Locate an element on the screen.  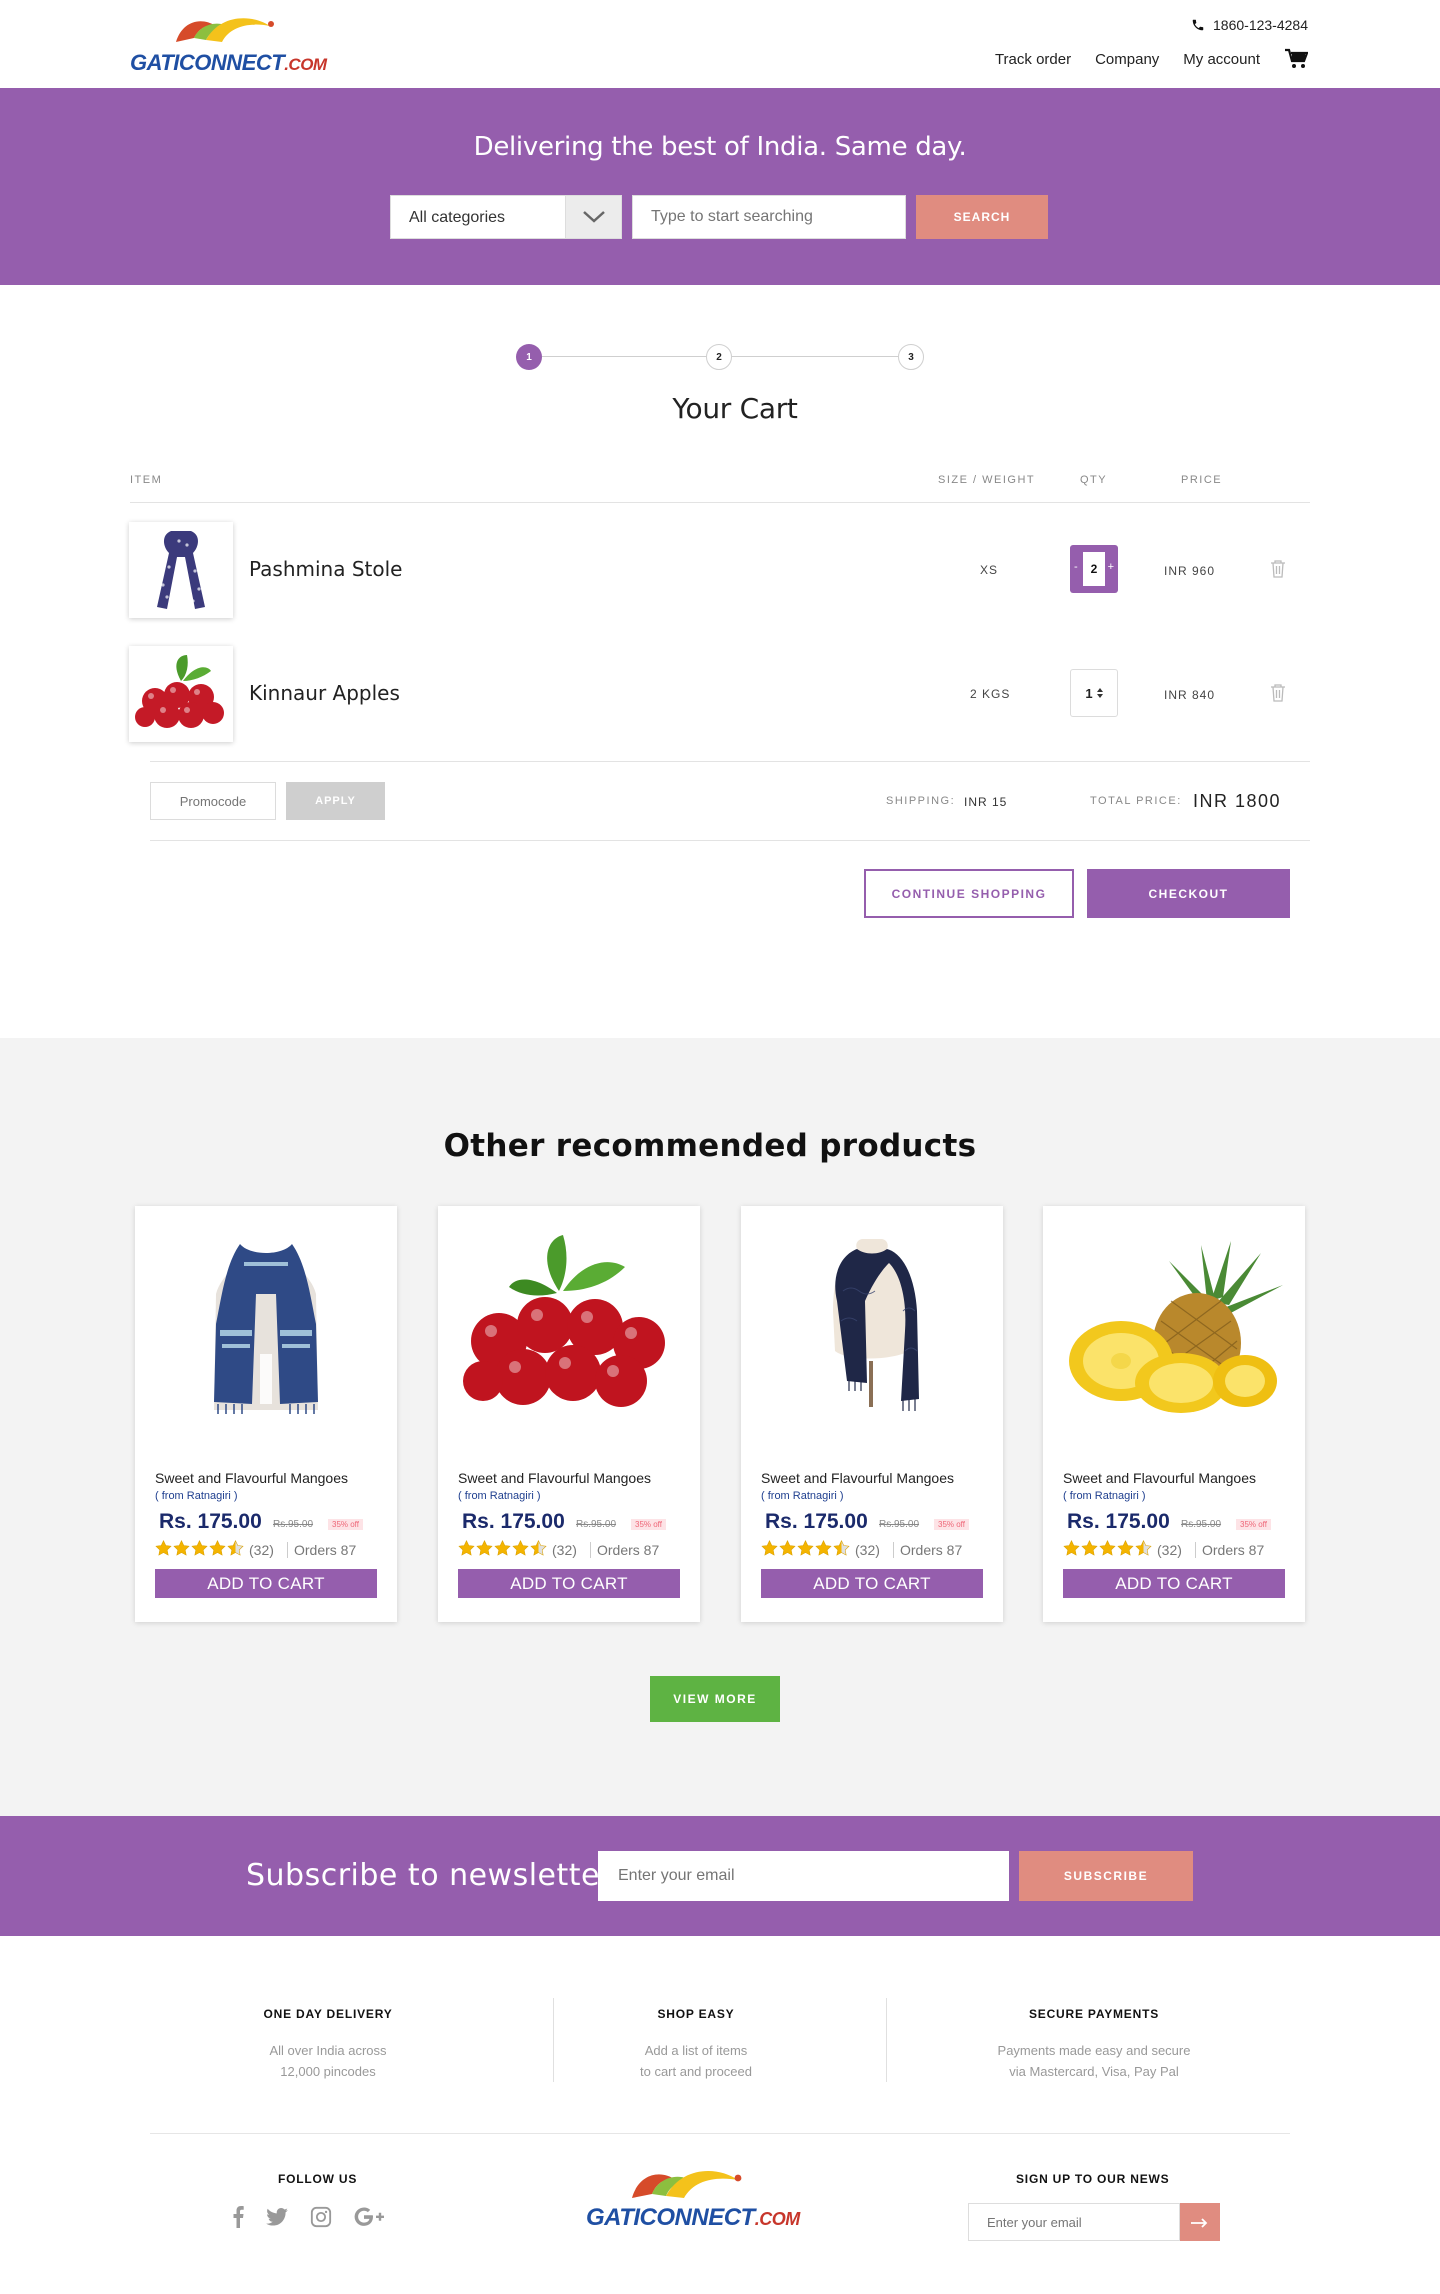
nav-track-order: Track order is located at coordinates (1033, 59).